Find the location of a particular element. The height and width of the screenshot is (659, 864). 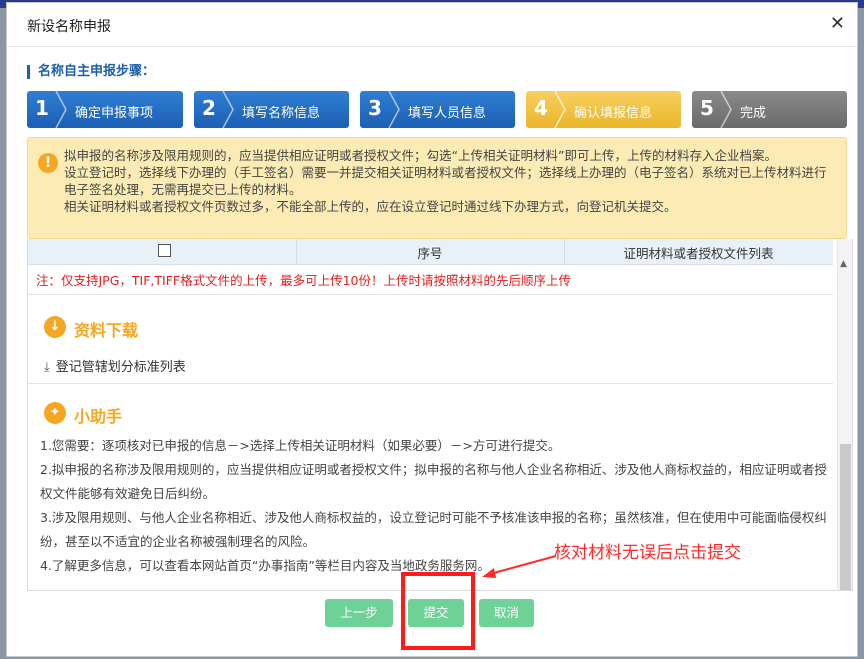

helper-section-title: 小助手 is located at coordinates (98, 416).